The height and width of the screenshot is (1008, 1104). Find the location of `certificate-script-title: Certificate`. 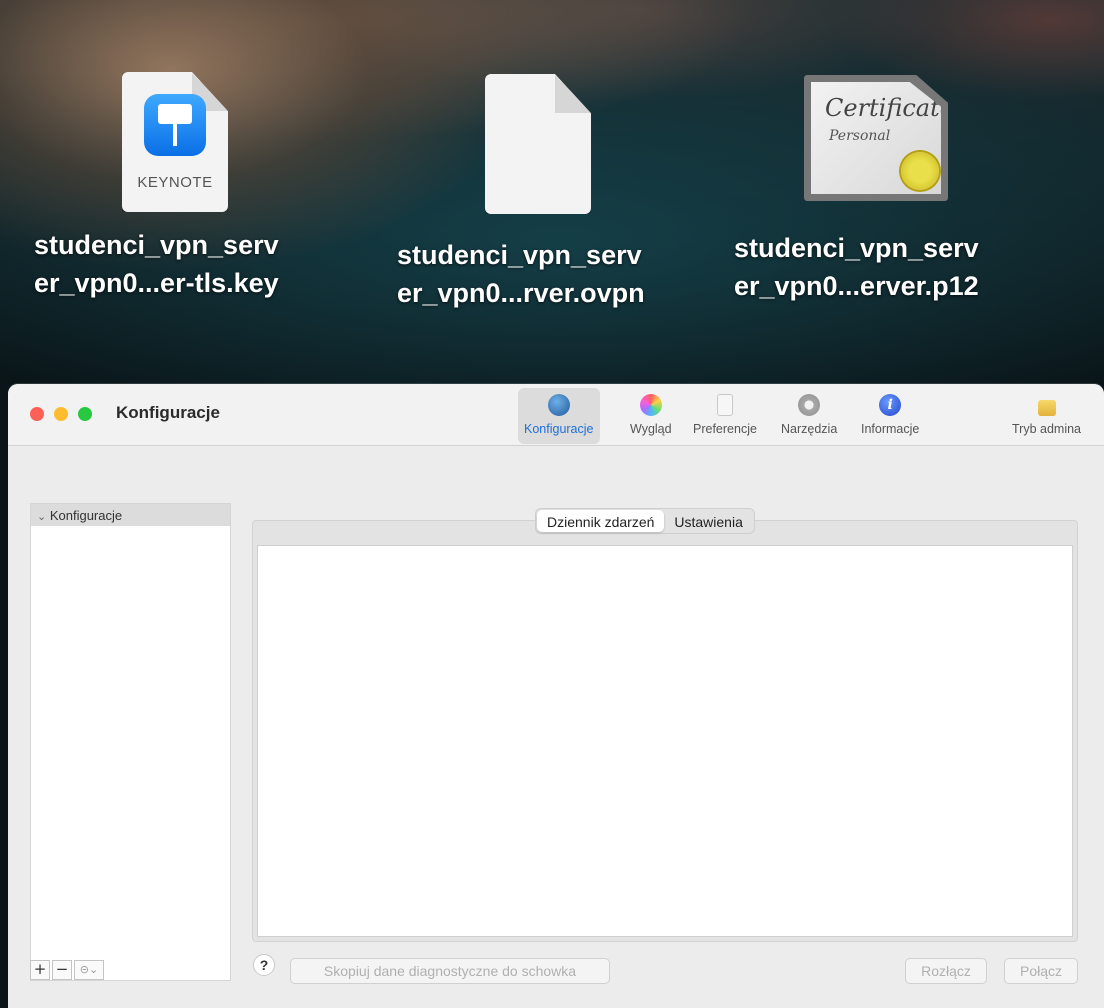

certificate-script-title: Certificate is located at coordinates (889, 108).